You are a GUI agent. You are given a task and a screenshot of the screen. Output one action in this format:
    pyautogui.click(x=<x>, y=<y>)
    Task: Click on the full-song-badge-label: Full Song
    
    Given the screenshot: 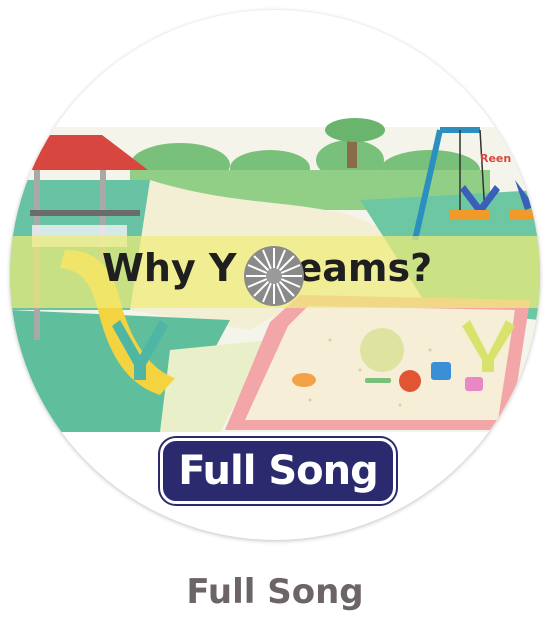 What is the action you would take?
    pyautogui.click(x=278, y=471)
    